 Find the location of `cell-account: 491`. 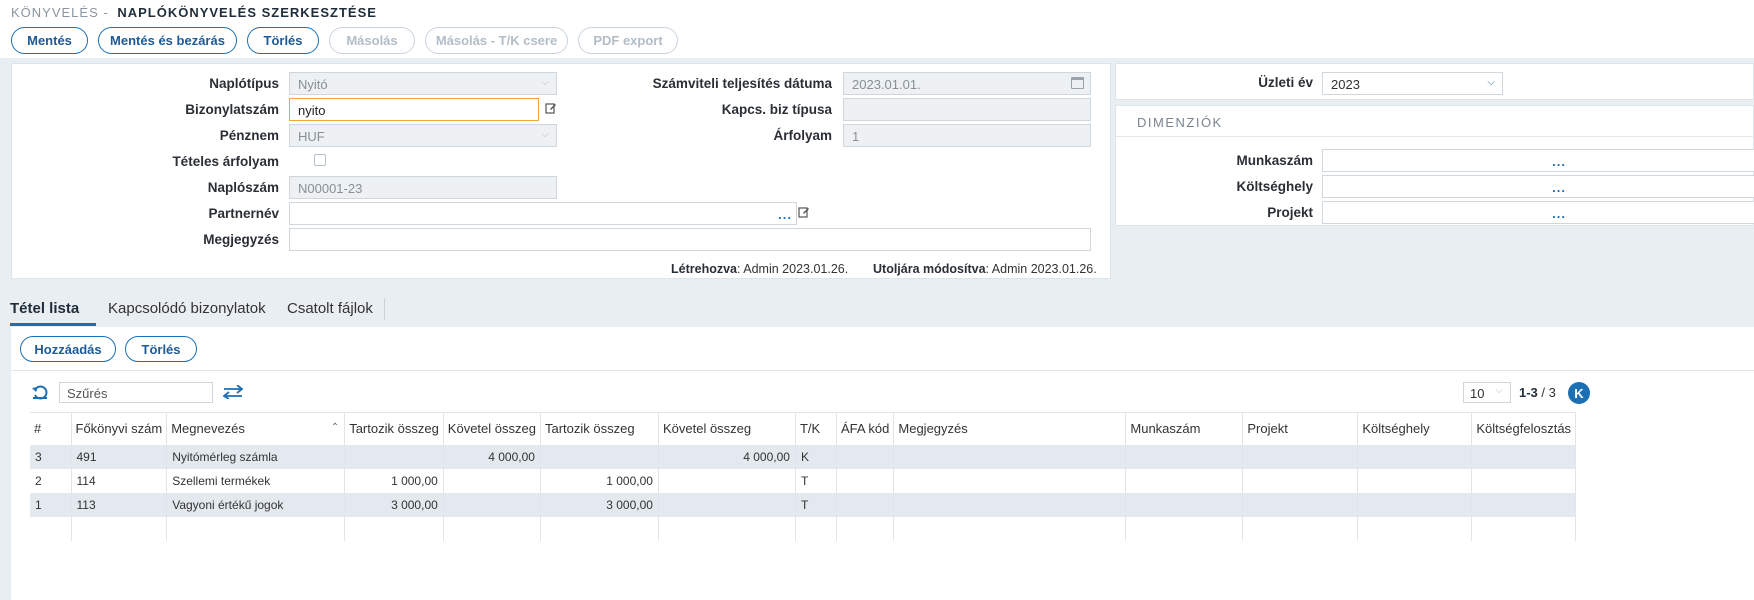

cell-account: 491 is located at coordinates (119, 456).